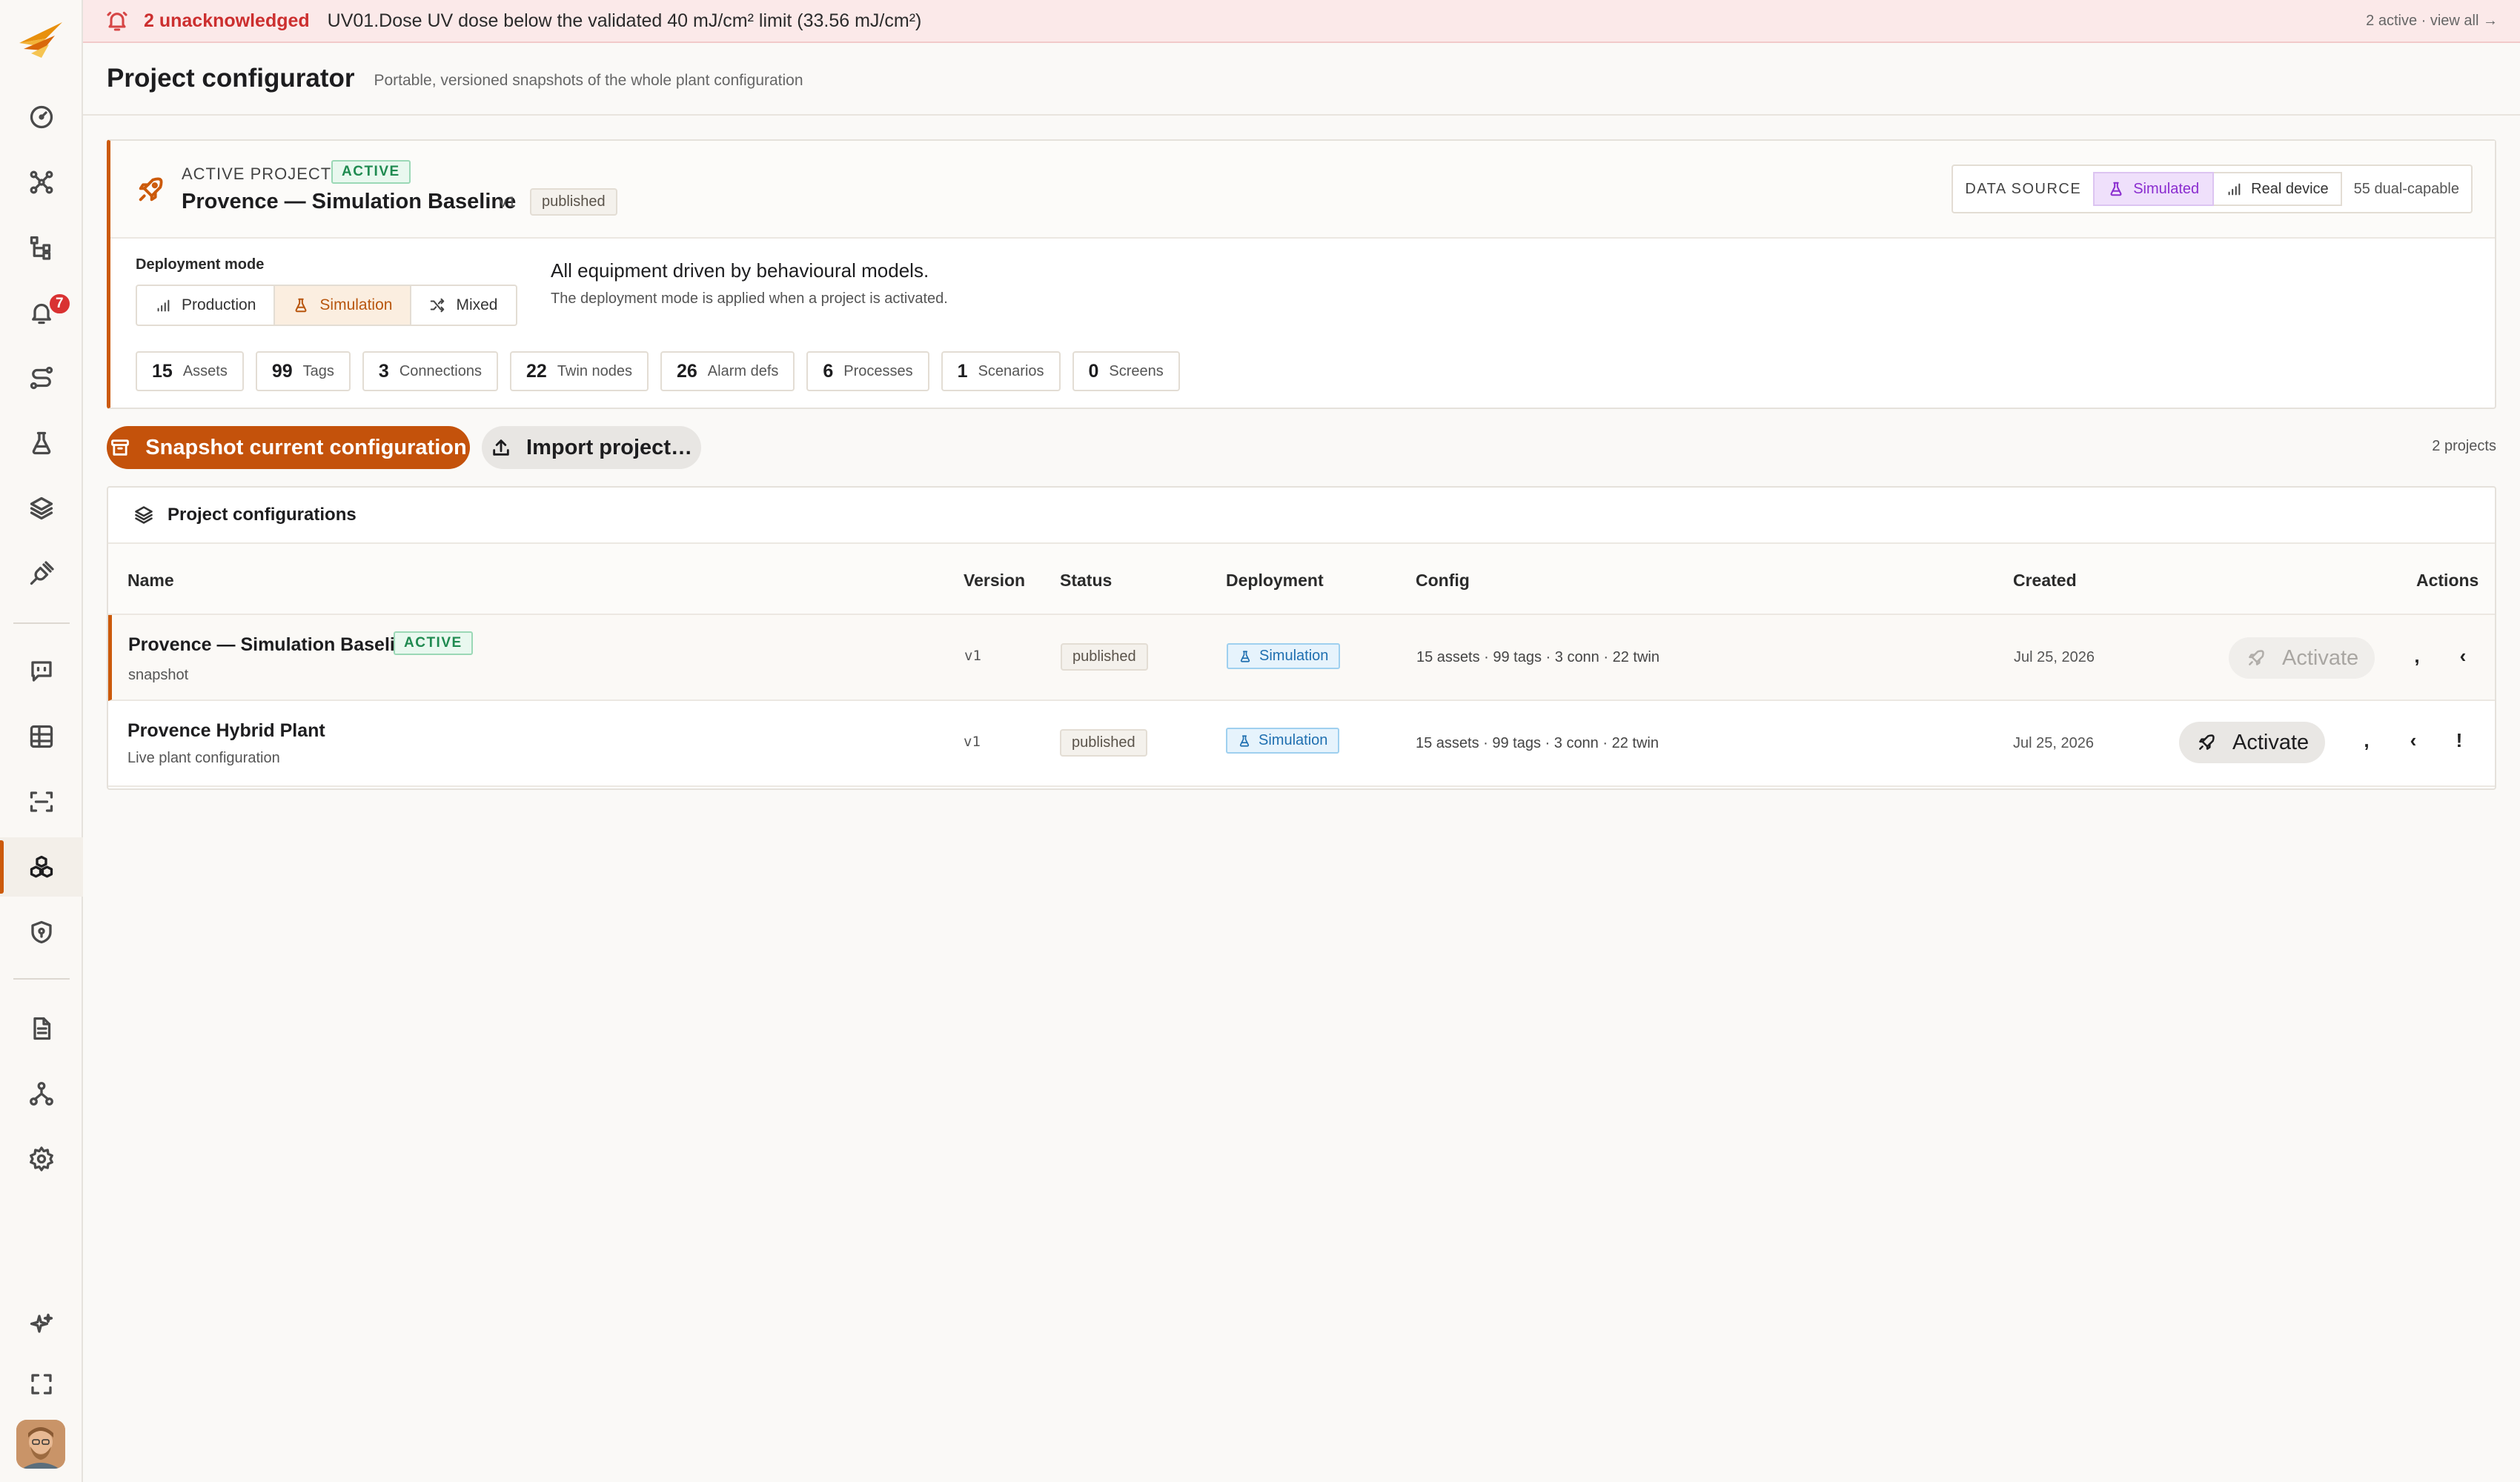 The height and width of the screenshot is (1482, 2520). Describe the element at coordinates (41, 1093) in the screenshot. I see `nav-network` at that location.